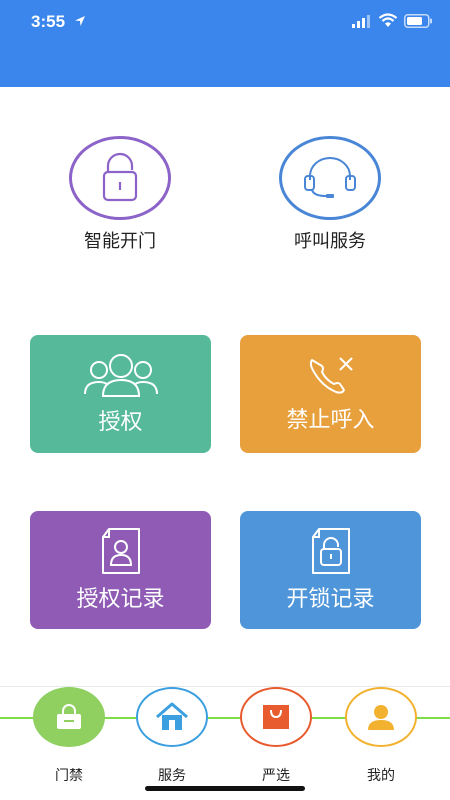 This screenshot has width=450, height=800. I want to click on authorize-tile: 授权, so click(120, 394).